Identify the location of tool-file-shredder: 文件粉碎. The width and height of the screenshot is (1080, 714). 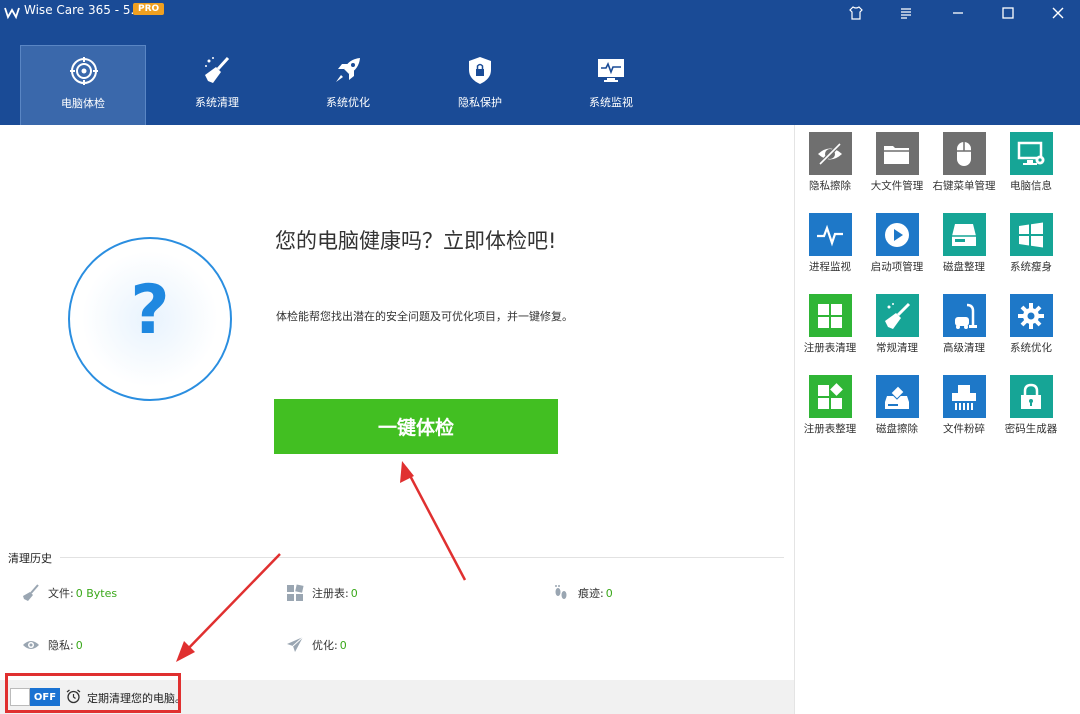
(964, 406).